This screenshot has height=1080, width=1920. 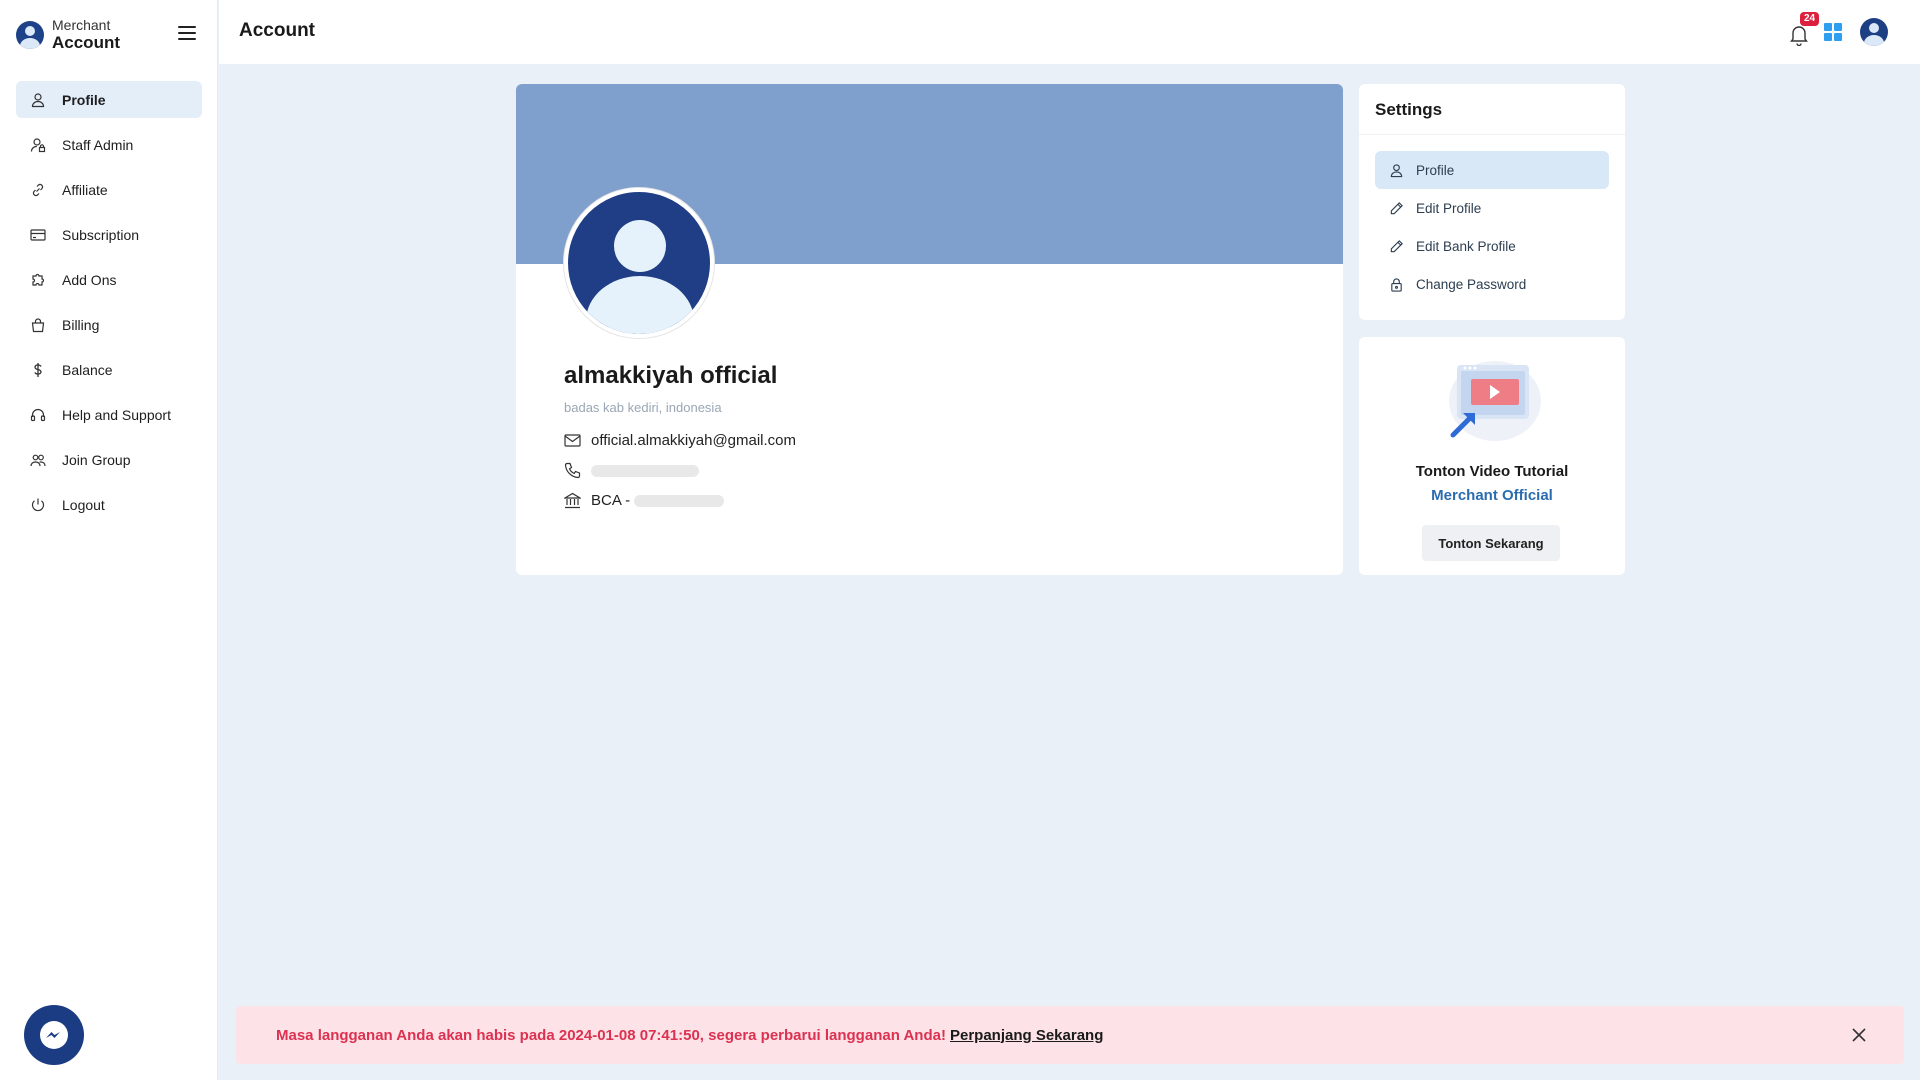 What do you see at coordinates (694, 440) in the screenshot?
I see `profile-email: official.almakkiyah@gmail.com` at bounding box center [694, 440].